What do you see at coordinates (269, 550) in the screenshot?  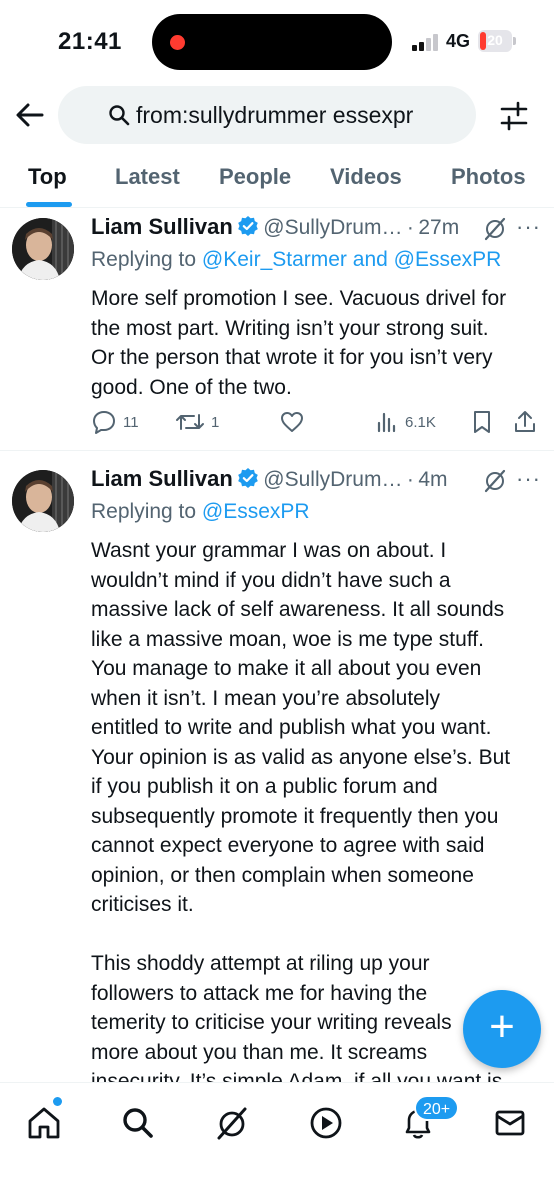 I see `tweet-text-line: Wasnt your grammar I was on about. I` at bounding box center [269, 550].